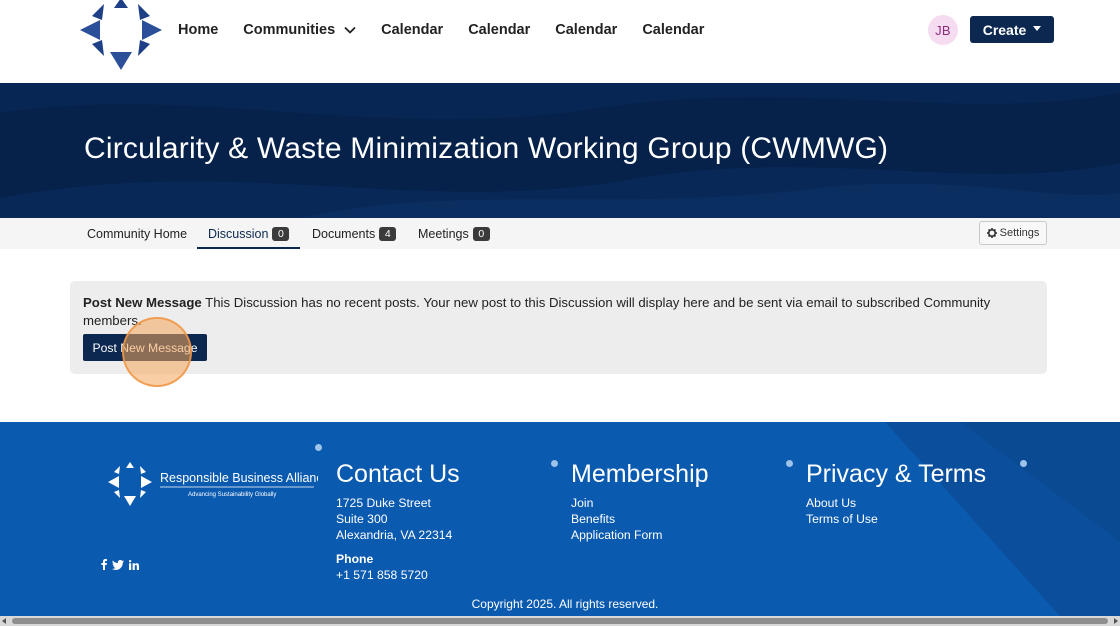 The width and height of the screenshot is (1120, 626). Describe the element at coordinates (198, 30) in the screenshot. I see `nav-home: Home` at that location.